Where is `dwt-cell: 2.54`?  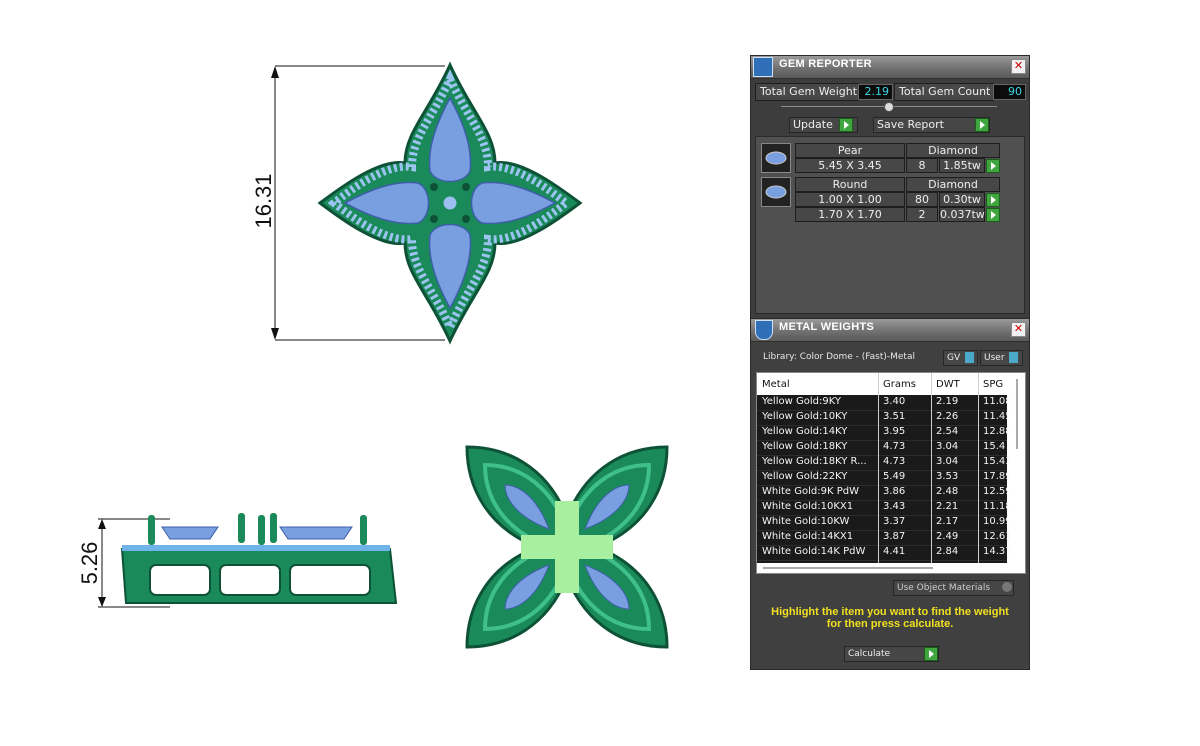 dwt-cell: 2.54 is located at coordinates (947, 431).